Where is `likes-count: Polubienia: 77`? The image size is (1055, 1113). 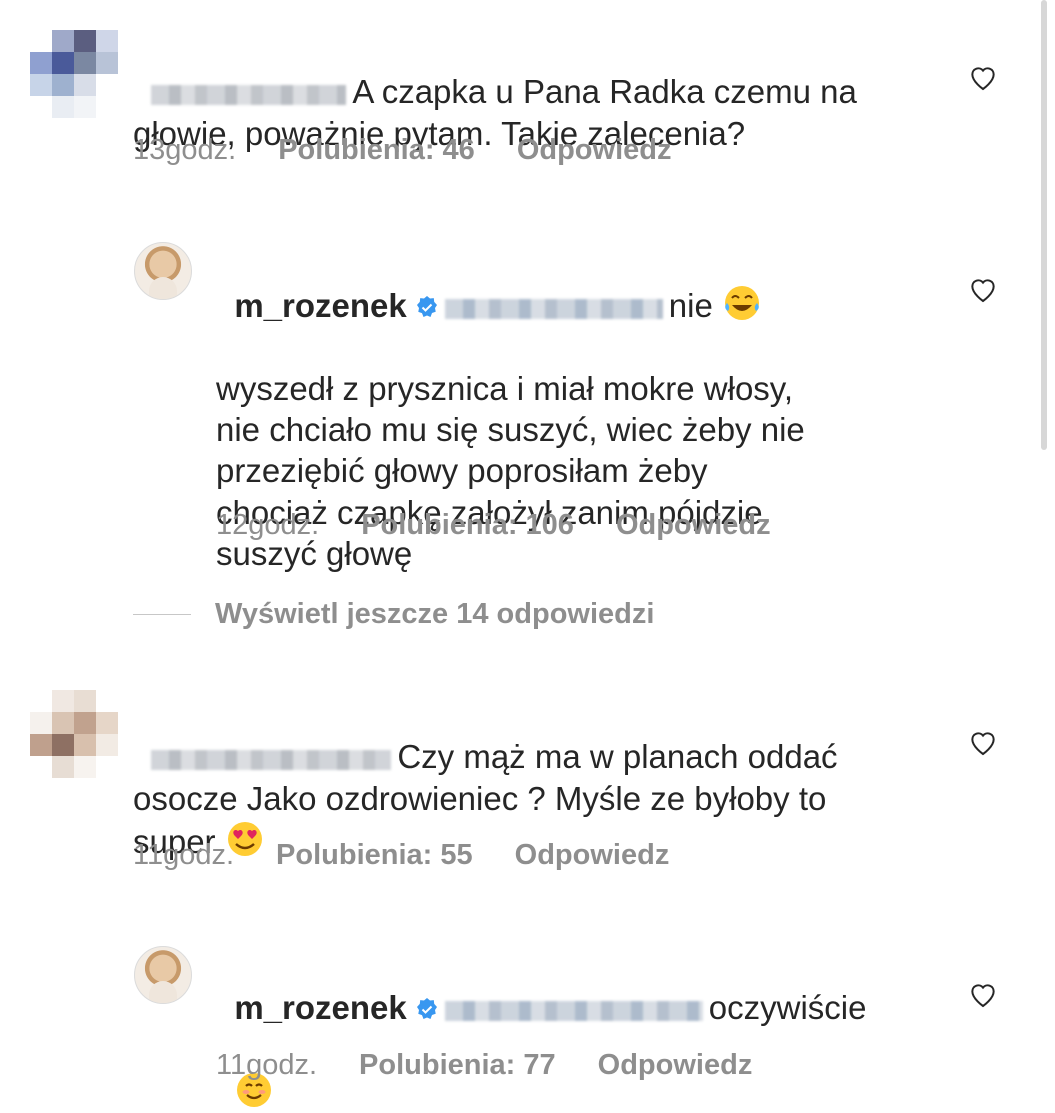 likes-count: Polubienia: 77 is located at coordinates (457, 1065).